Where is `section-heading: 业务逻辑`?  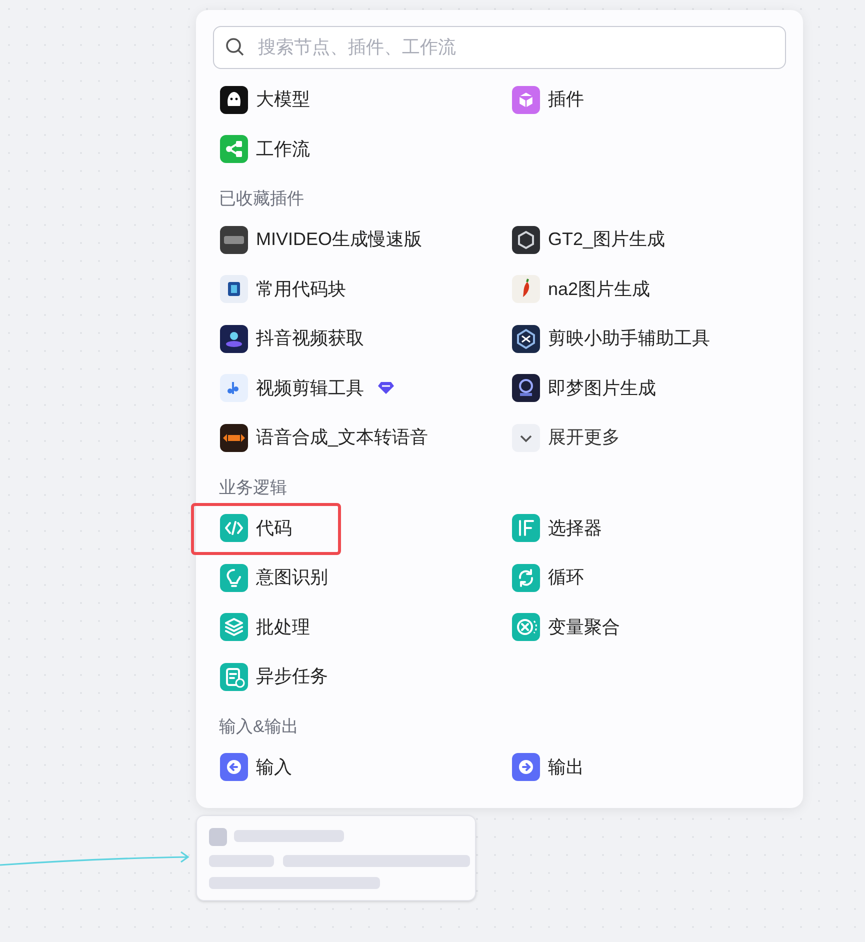
section-heading: 业务逻辑 is located at coordinates (253, 487).